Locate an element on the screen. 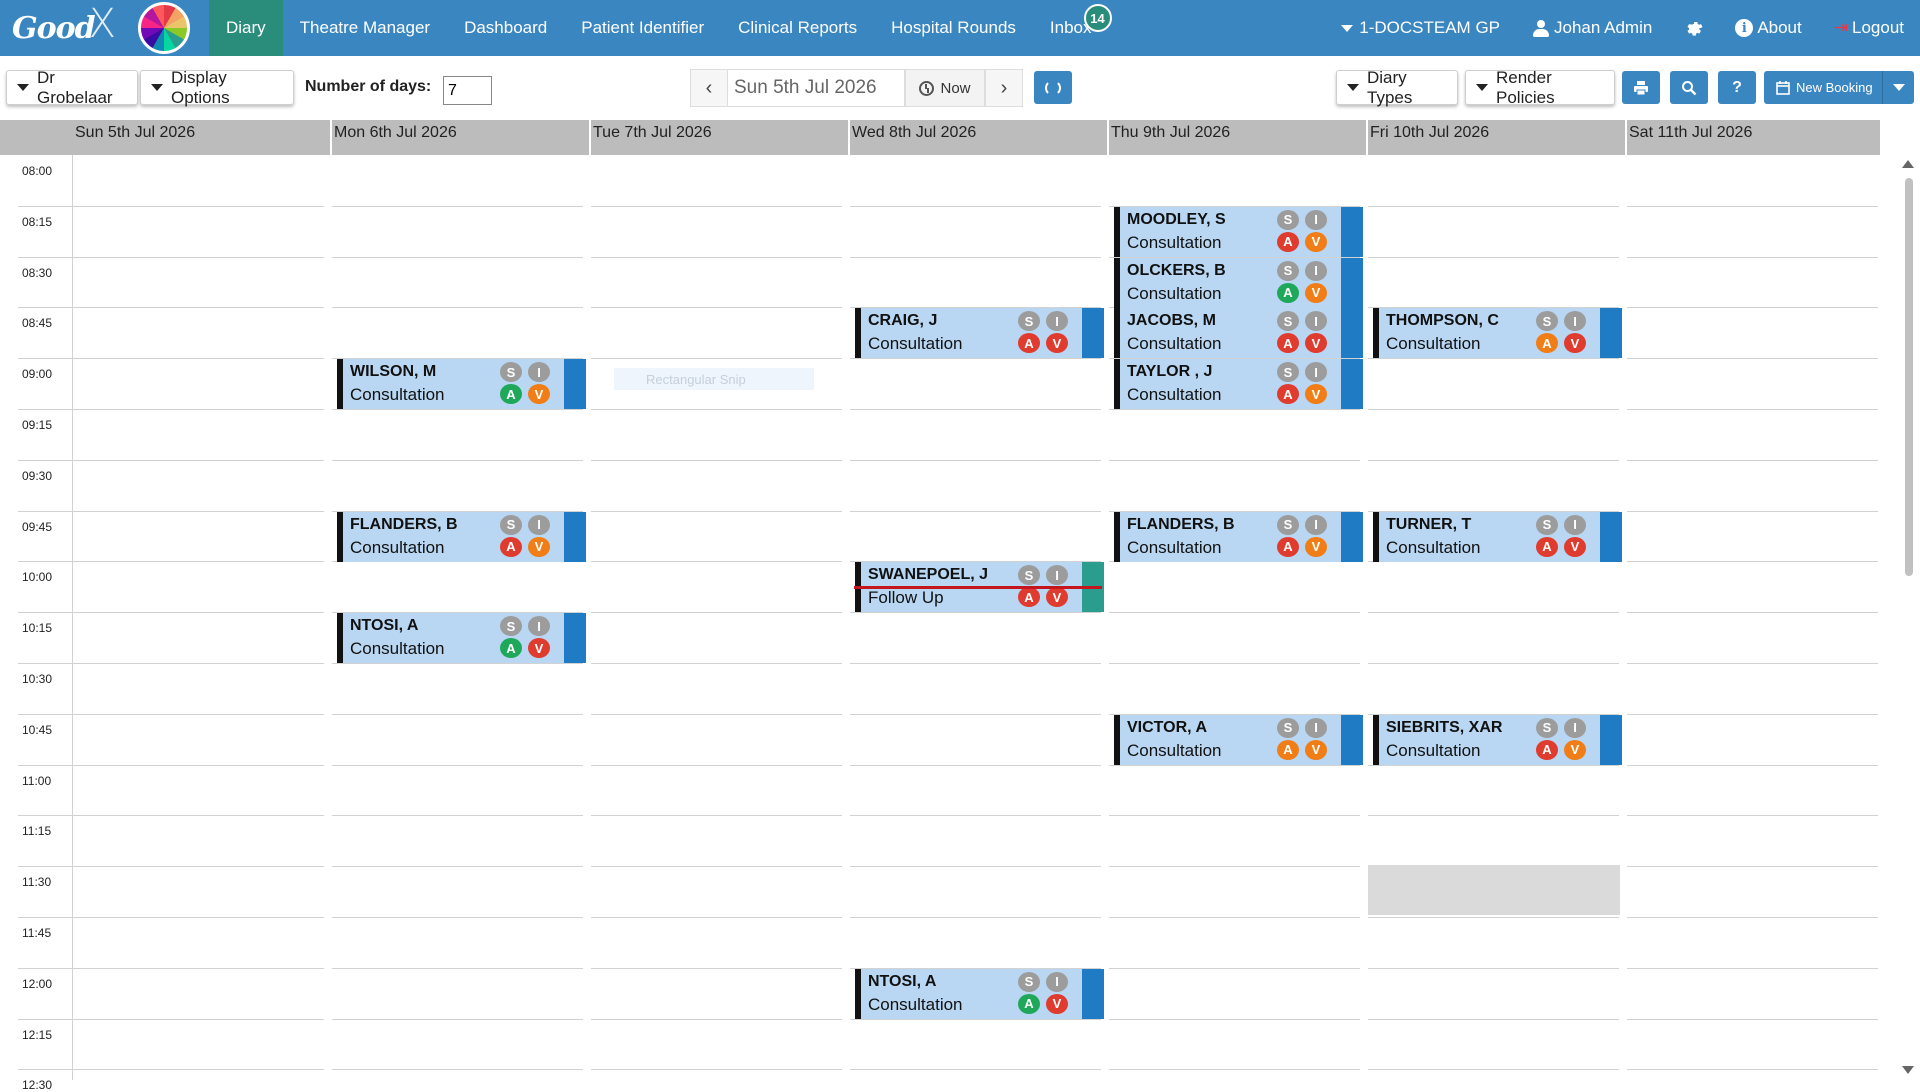  practice-selector: 1-DOCSTEAM GP is located at coordinates (1420, 28).